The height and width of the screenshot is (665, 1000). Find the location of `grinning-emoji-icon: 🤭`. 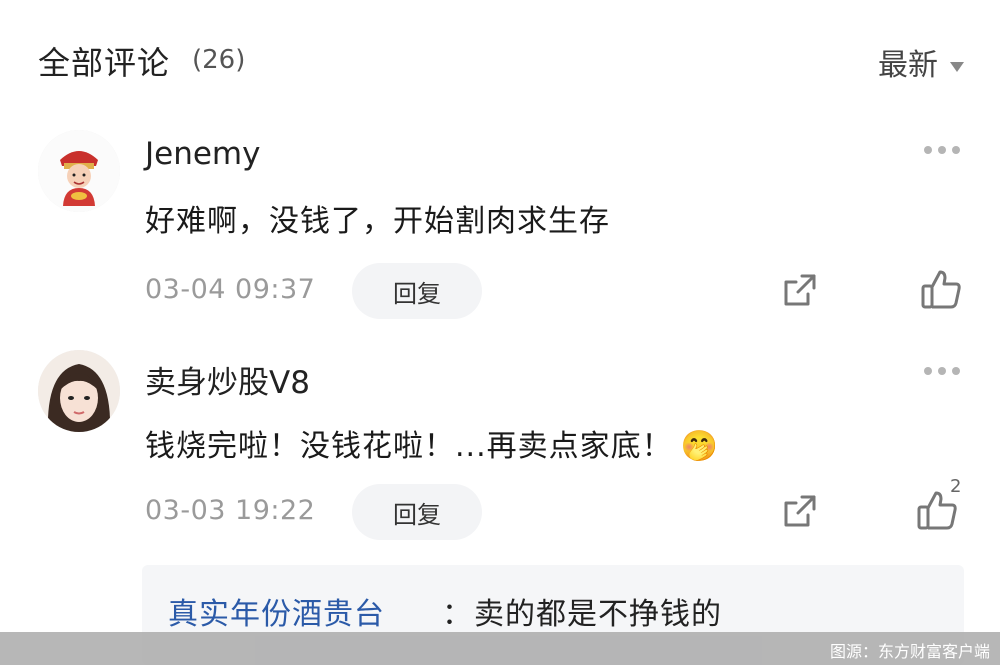

grinning-emoji-icon: 🤭 is located at coordinates (699, 446).